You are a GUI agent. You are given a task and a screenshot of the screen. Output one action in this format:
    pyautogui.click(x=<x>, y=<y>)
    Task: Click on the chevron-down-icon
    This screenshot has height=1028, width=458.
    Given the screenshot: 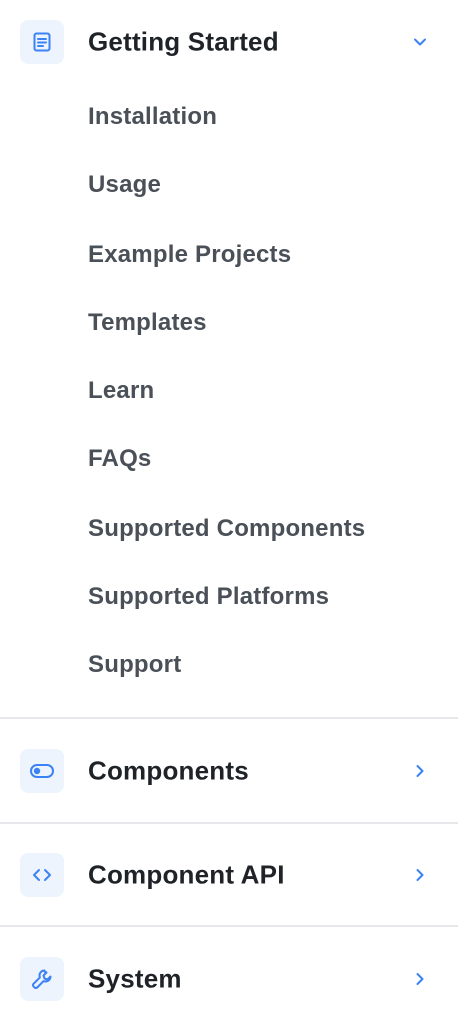 What is the action you would take?
    pyautogui.click(x=420, y=42)
    